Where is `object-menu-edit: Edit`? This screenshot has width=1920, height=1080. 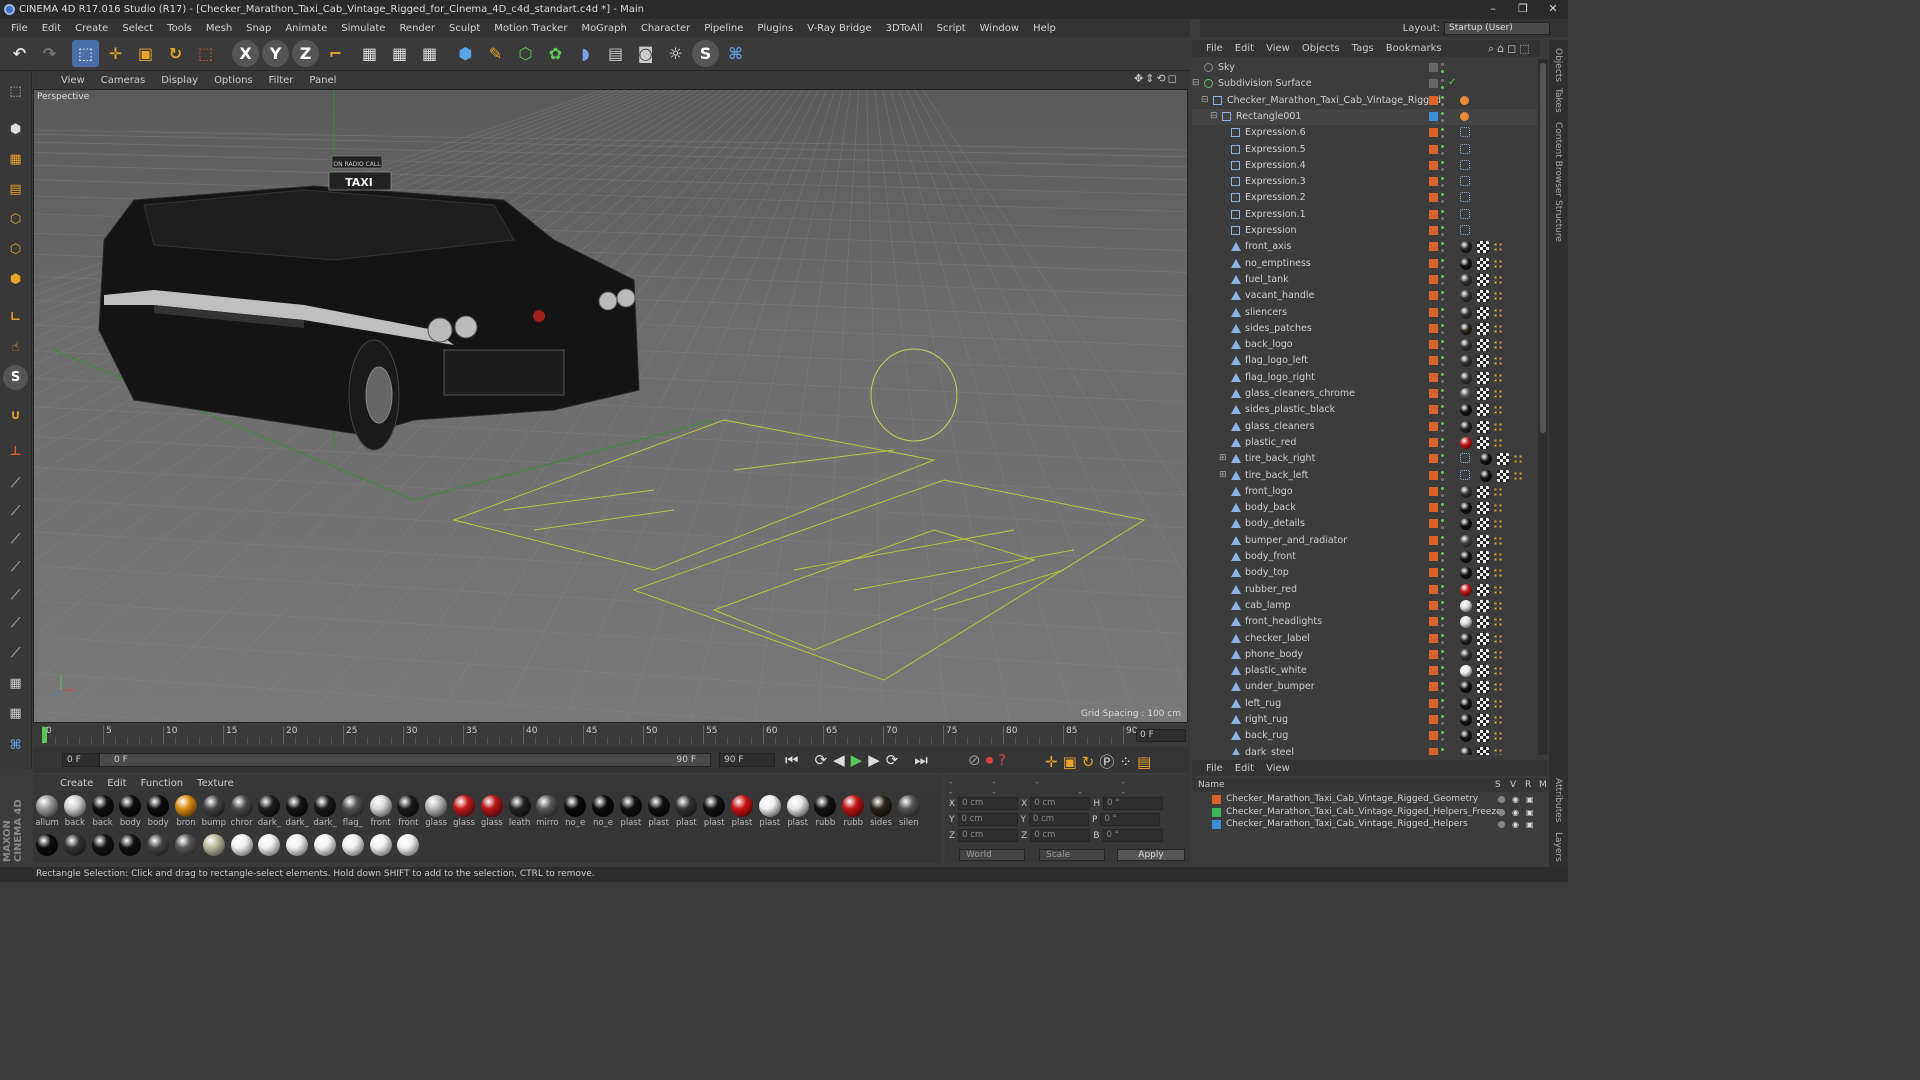 object-menu-edit: Edit is located at coordinates (1244, 48).